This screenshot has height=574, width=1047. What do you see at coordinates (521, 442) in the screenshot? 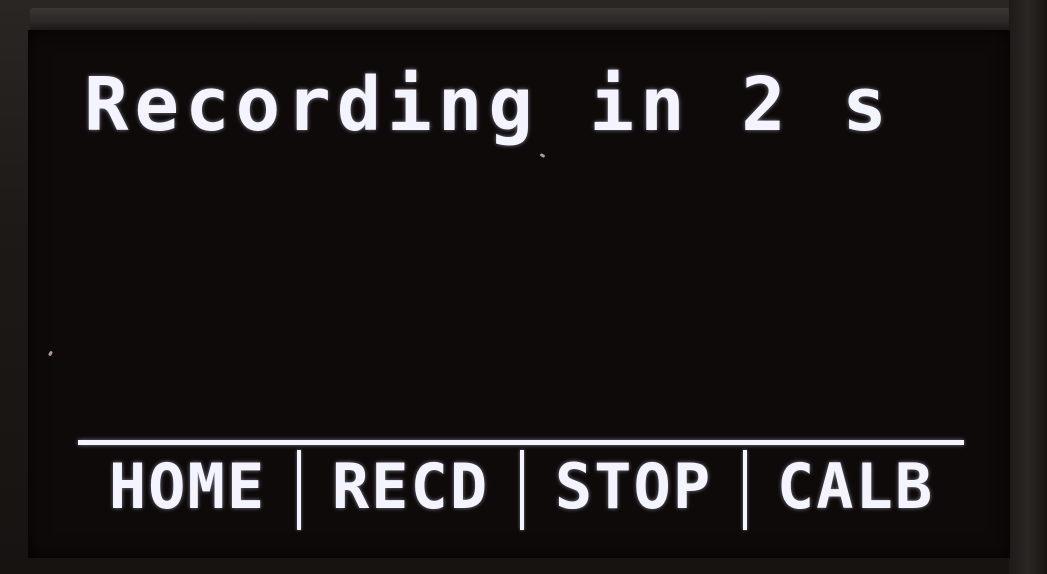
I see `menu-divider-line` at bounding box center [521, 442].